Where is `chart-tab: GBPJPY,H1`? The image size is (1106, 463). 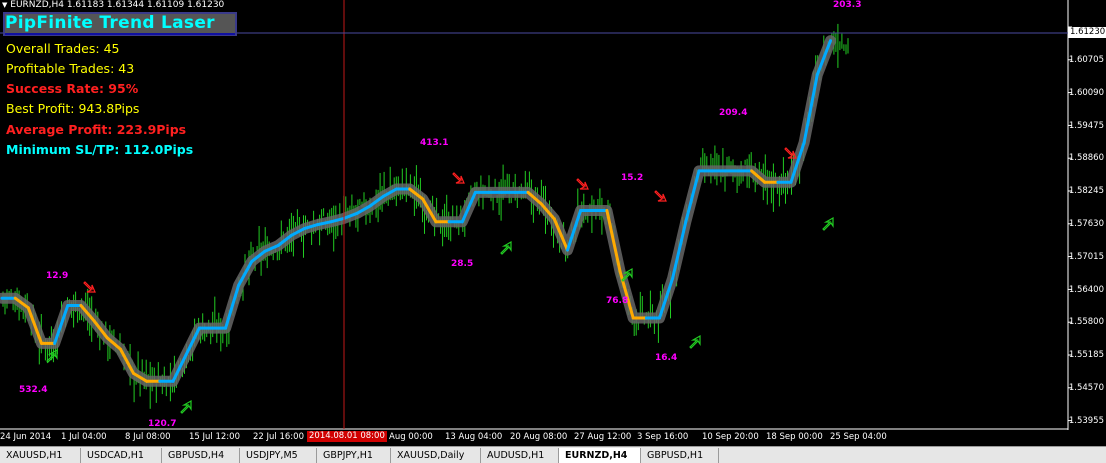 chart-tab: GBPJPY,H1 is located at coordinates (354, 455).